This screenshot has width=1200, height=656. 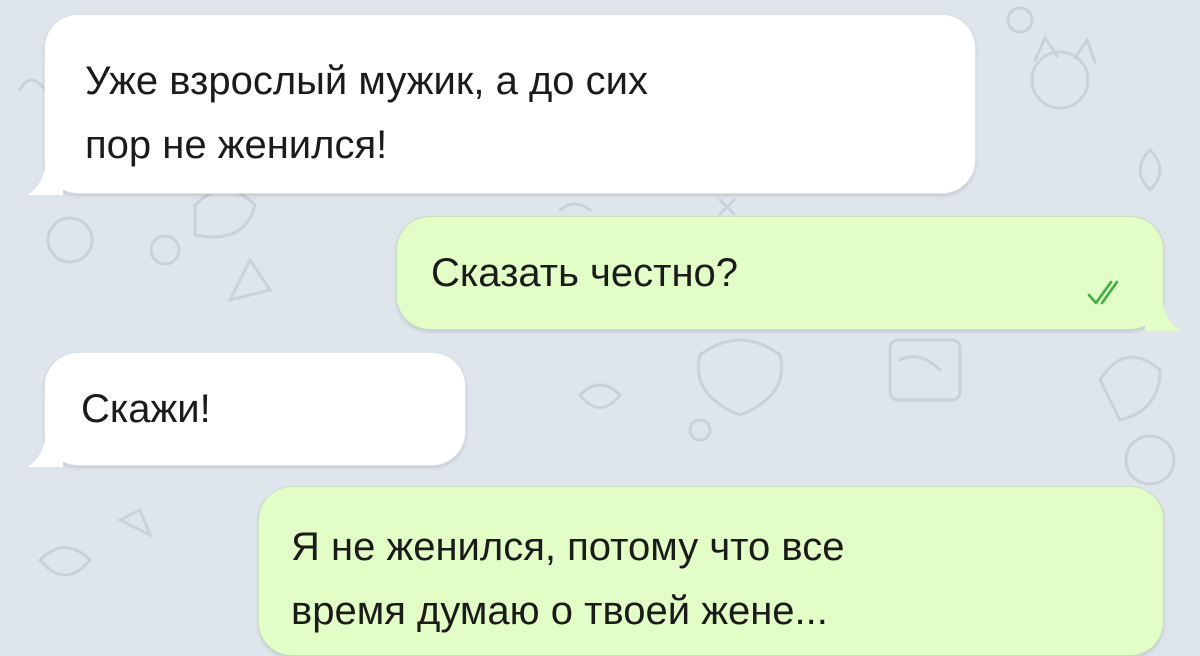 I want to click on read-double-check-icon, so click(x=1103, y=292).